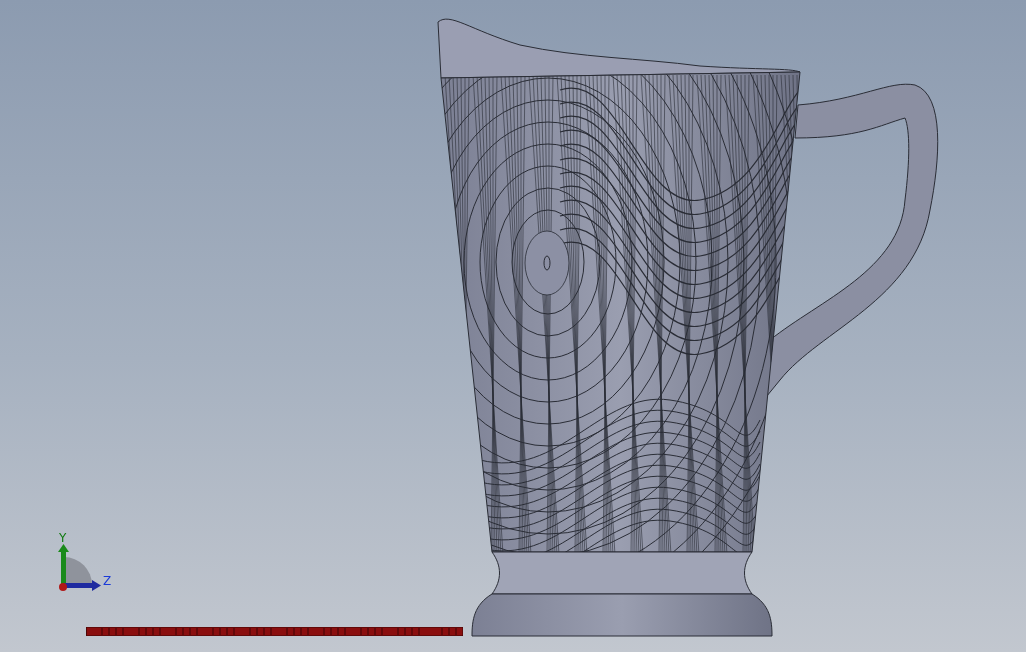  I want to click on z-axis-label: Z, so click(107, 581).